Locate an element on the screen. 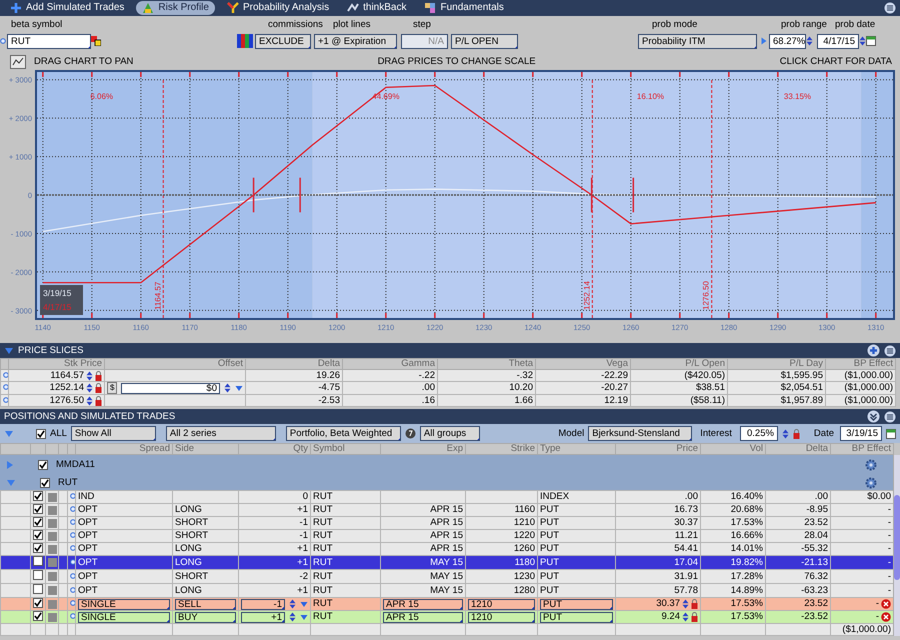 The height and width of the screenshot is (640, 900). dropdown-field: SELL is located at coordinates (205, 604).